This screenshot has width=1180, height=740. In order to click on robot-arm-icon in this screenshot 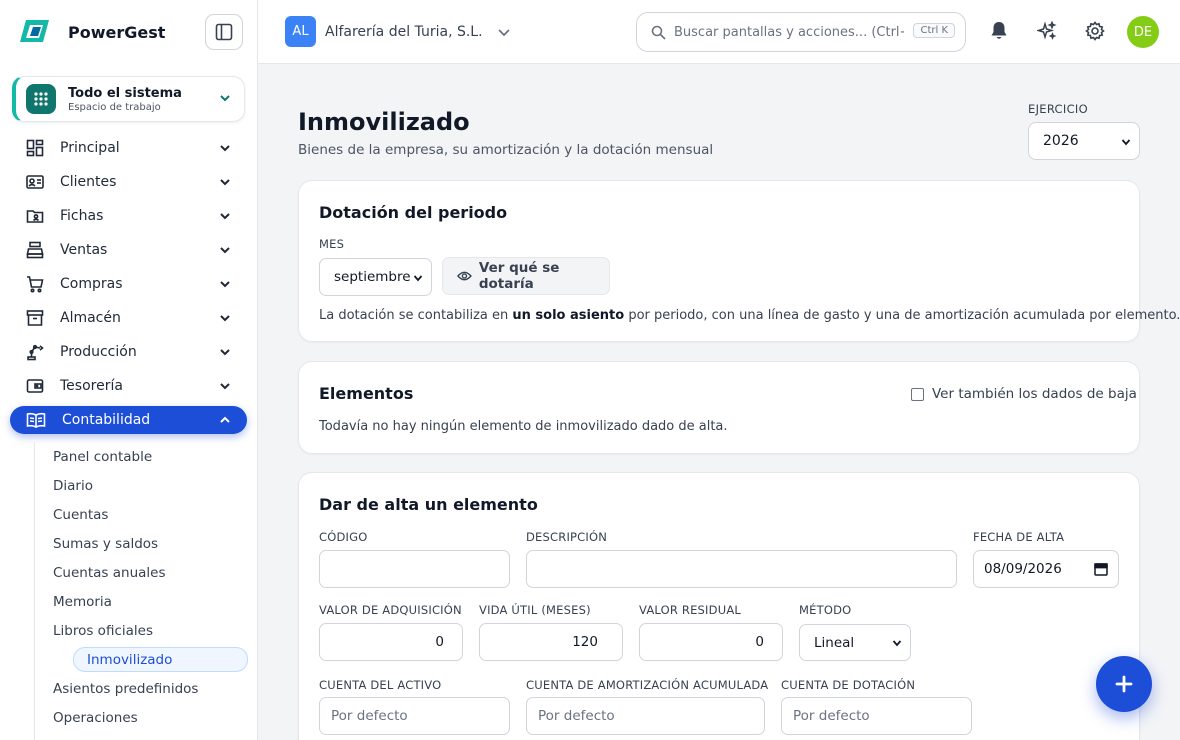, I will do `click(35, 352)`.